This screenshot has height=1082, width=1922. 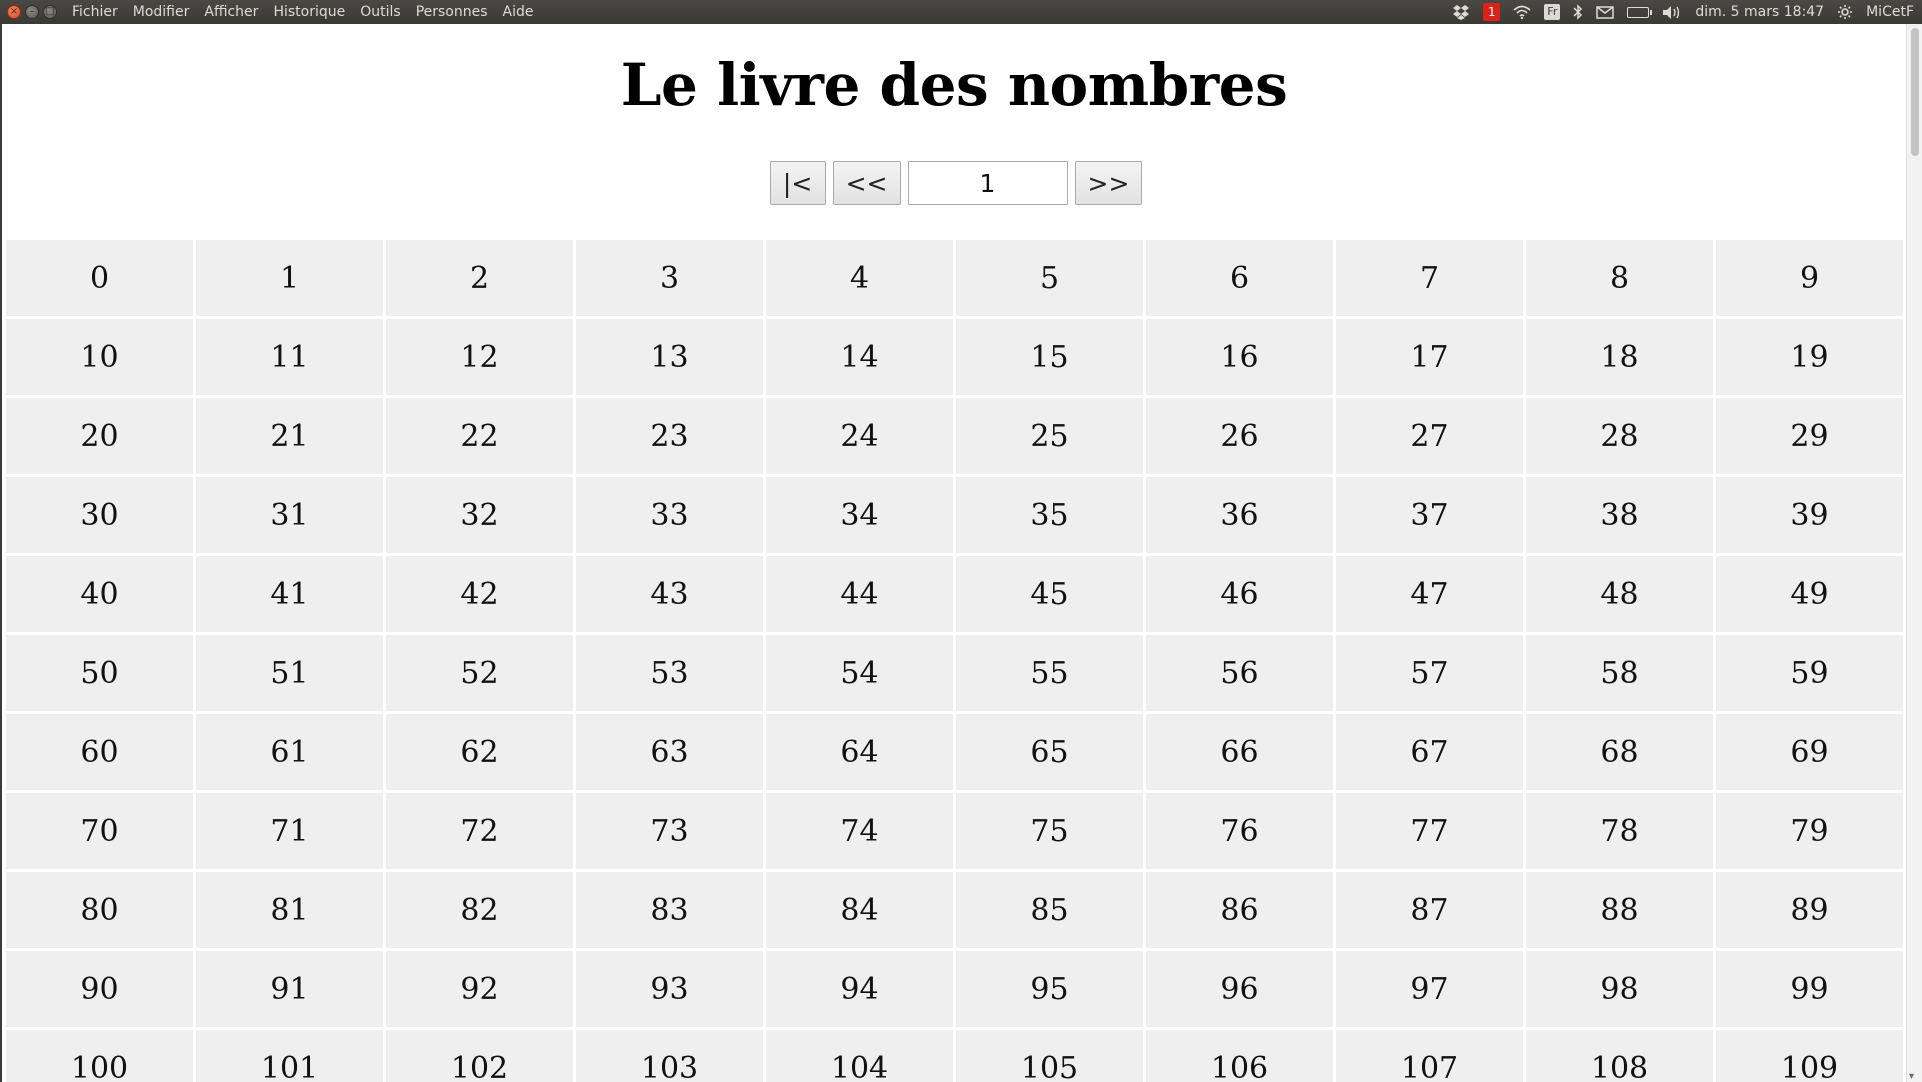 I want to click on number-cell: 77, so click(x=1429, y=831).